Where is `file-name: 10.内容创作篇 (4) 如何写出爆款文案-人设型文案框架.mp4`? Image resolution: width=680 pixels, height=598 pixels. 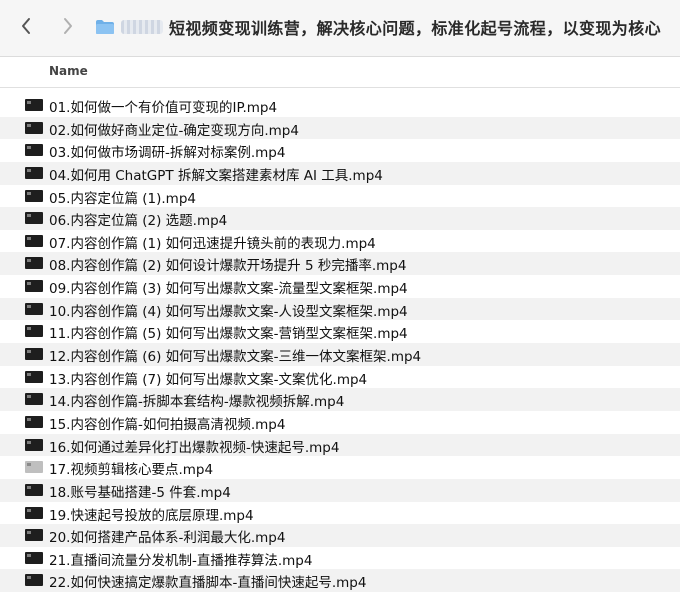
file-name: 10.内容创作篇 (4) 如何写出爆款文案-人设型文案框架.mp4 is located at coordinates (228, 311).